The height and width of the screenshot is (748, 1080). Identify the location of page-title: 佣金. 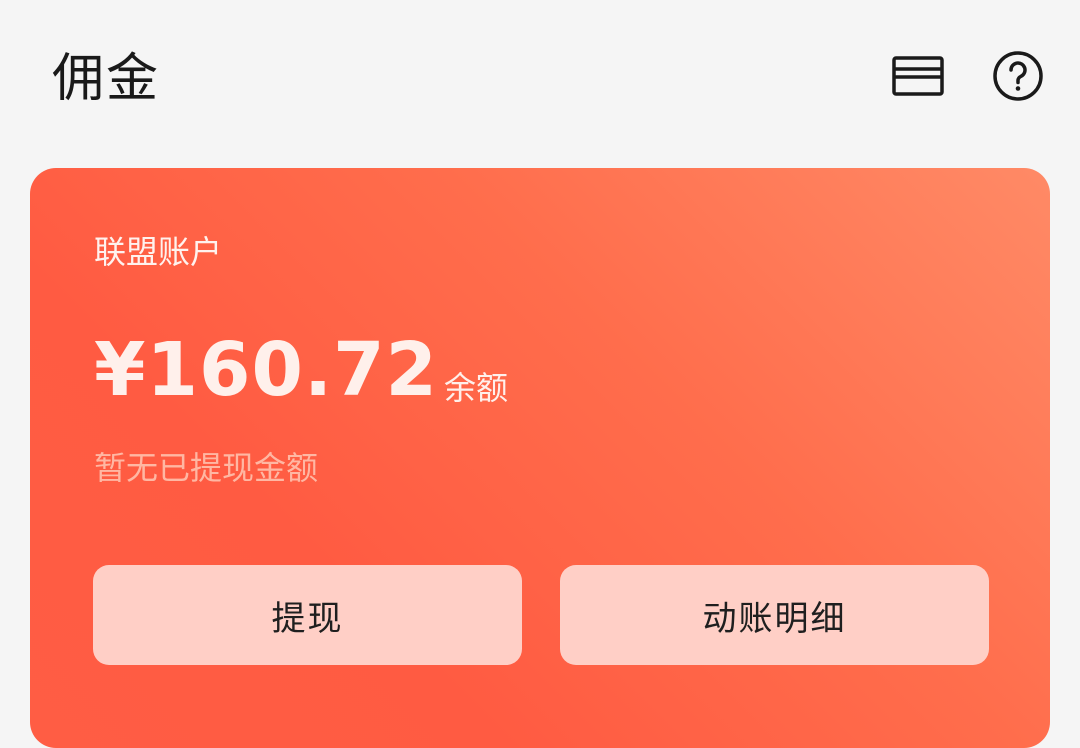
(106, 79).